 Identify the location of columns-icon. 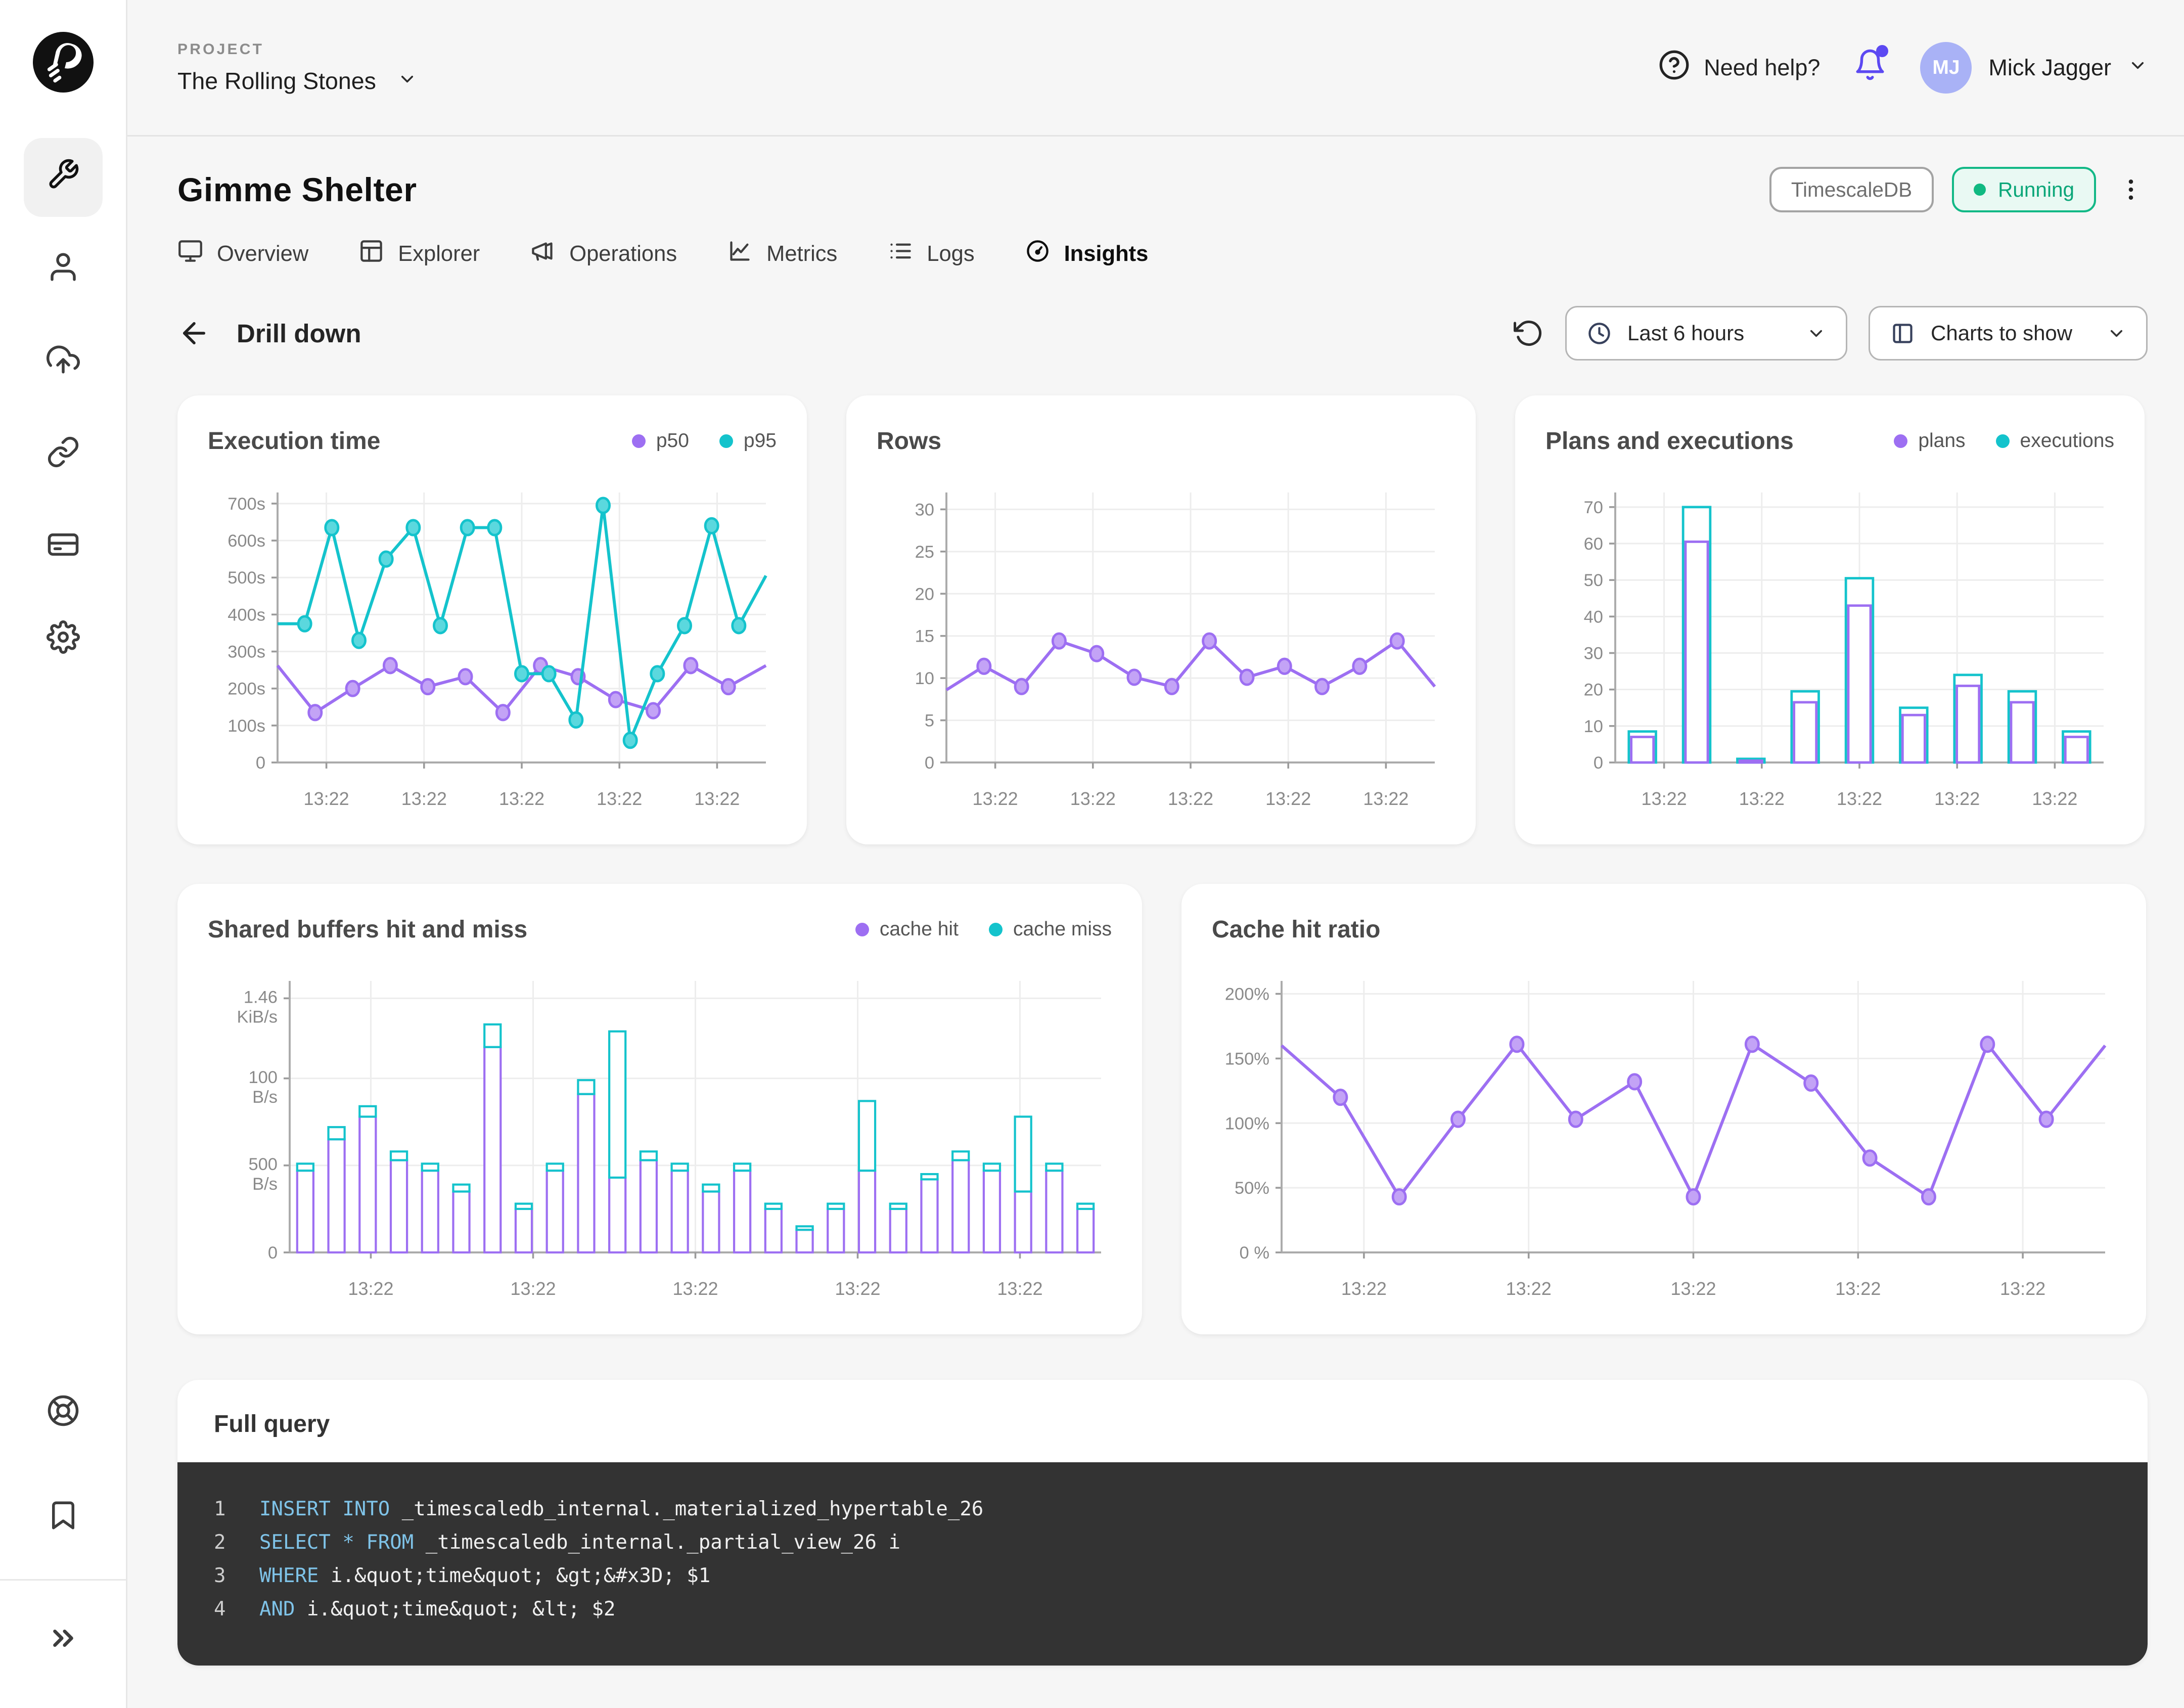
(1903, 333).